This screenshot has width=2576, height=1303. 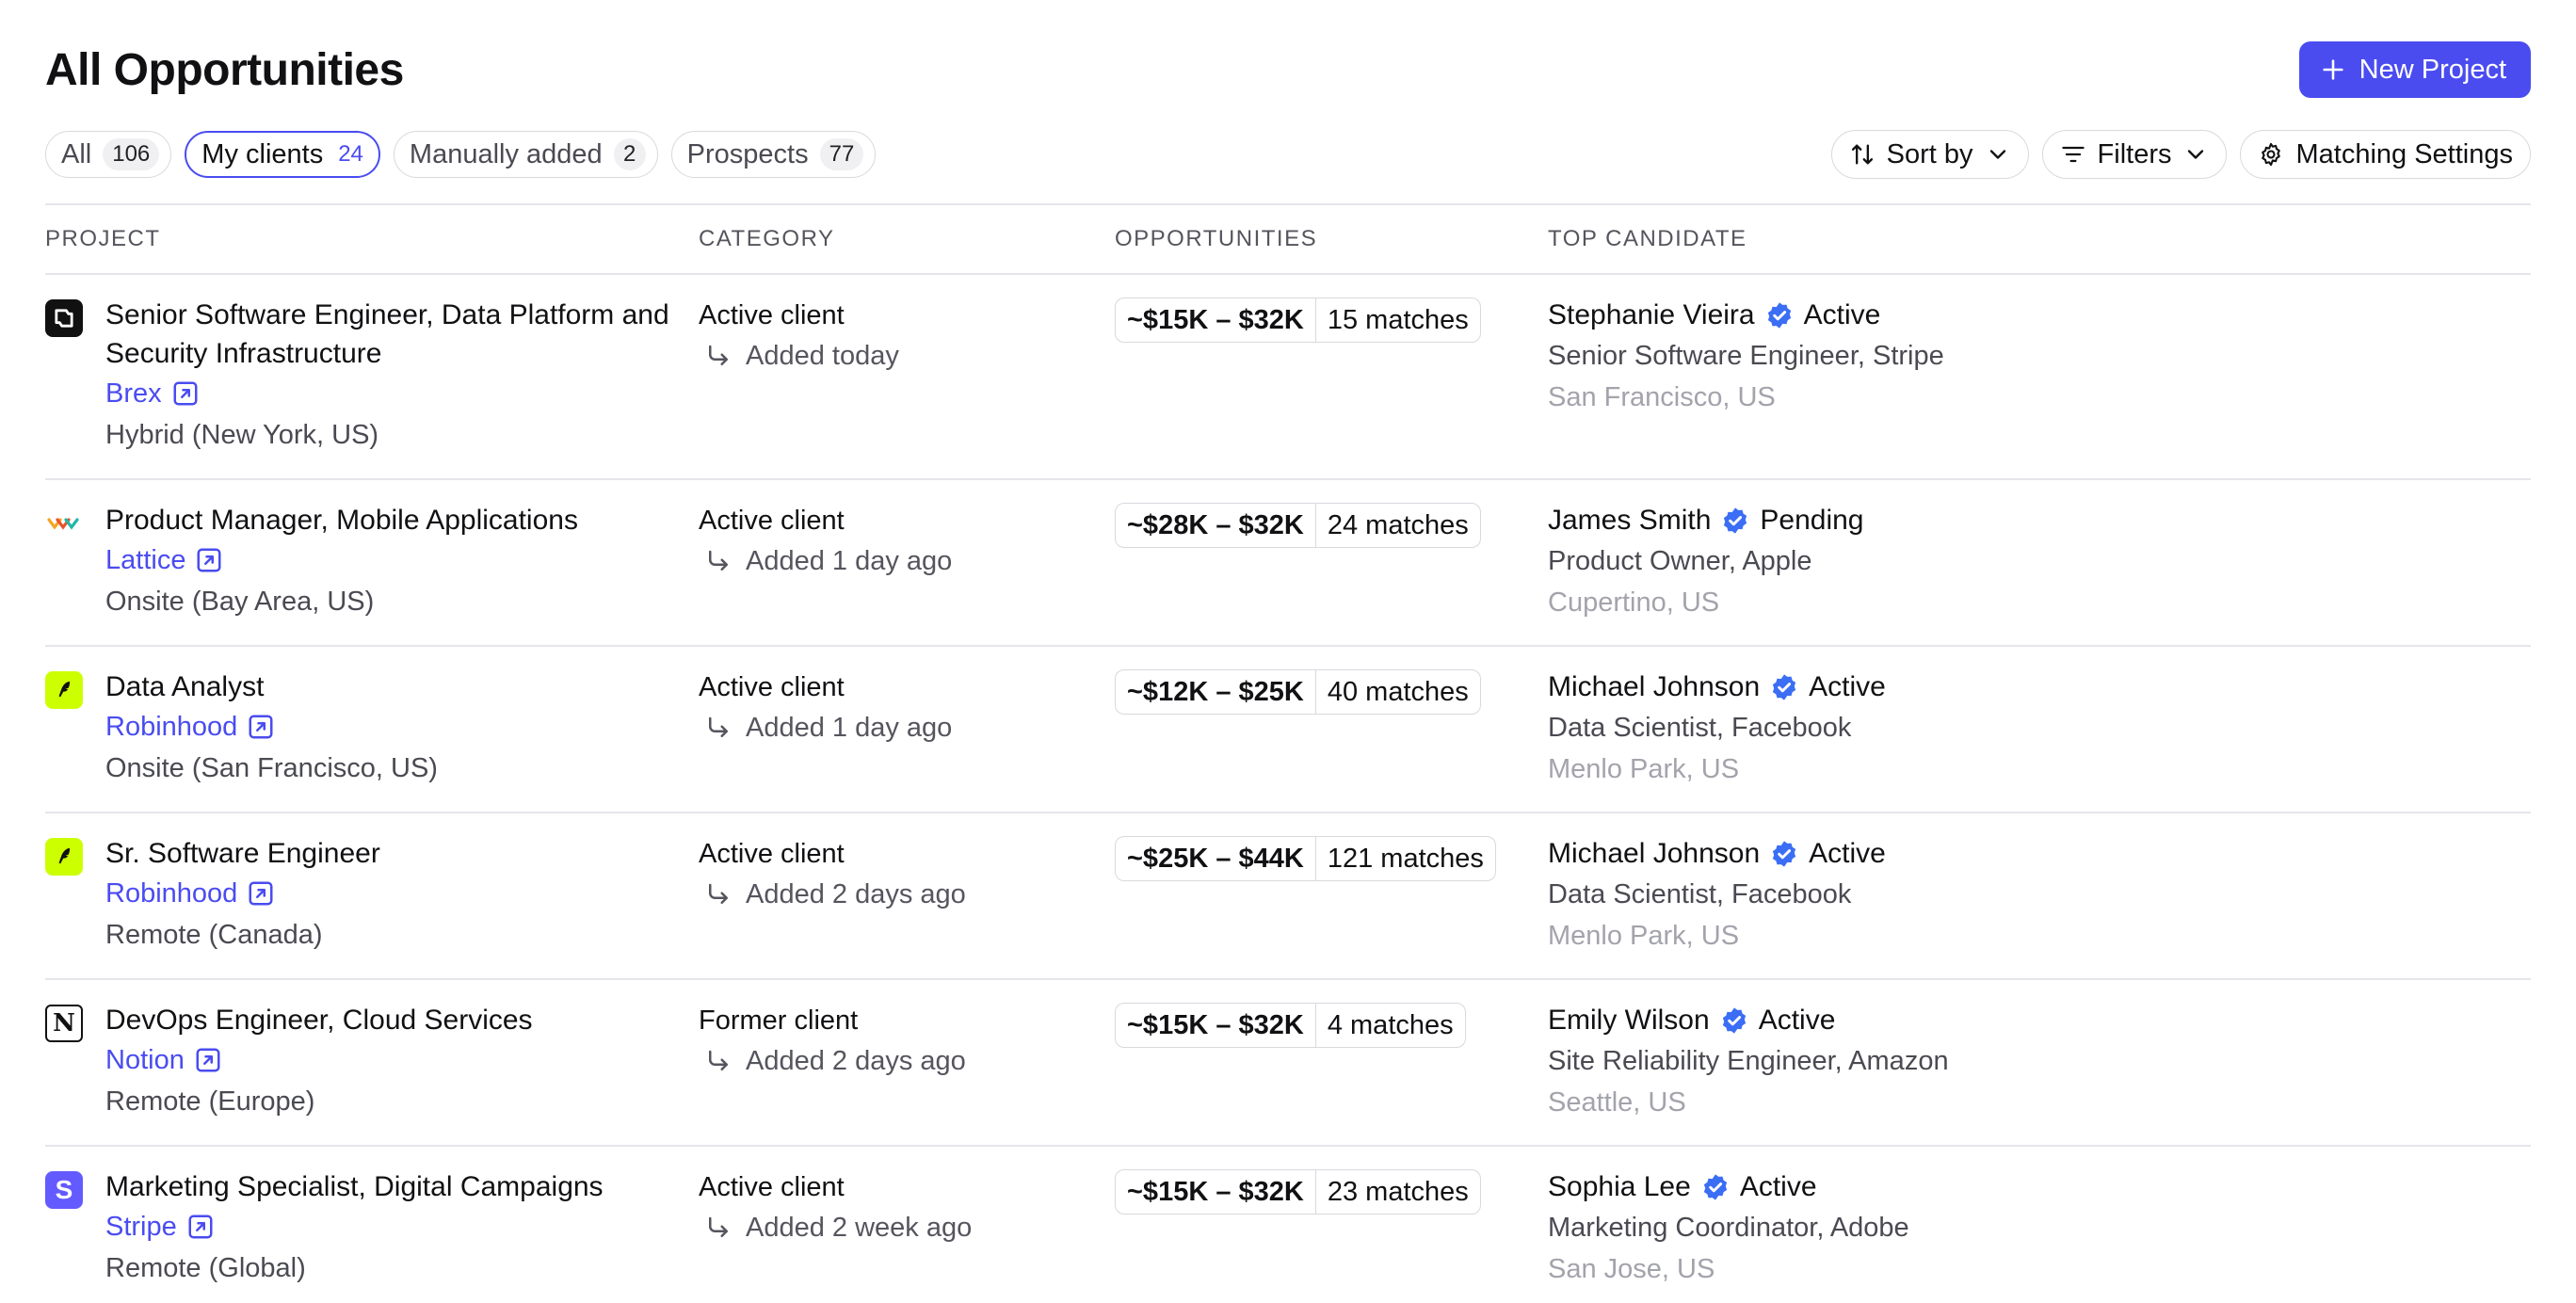 I want to click on stripe-icon: S, so click(x=64, y=1190).